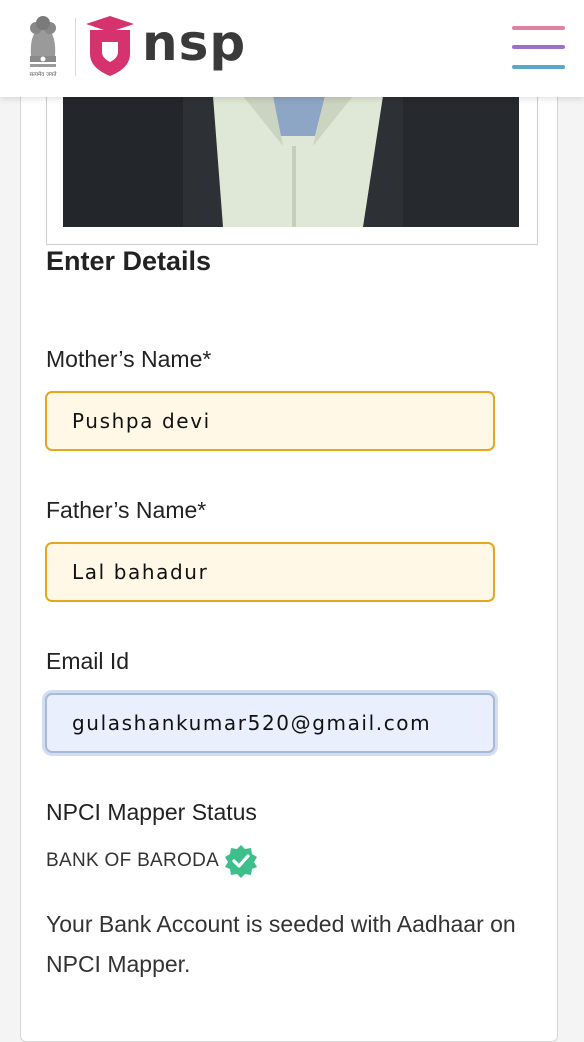 This screenshot has width=584, height=1042. I want to click on nsp-brand-text: nsp, so click(194, 43).